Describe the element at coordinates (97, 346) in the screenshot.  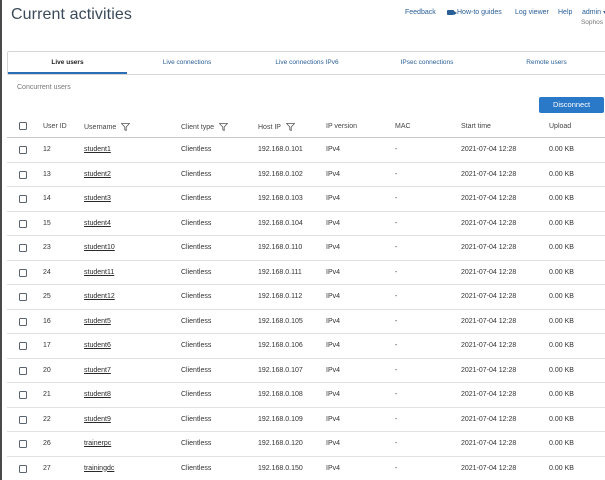
I see `cell-username: student6` at that location.